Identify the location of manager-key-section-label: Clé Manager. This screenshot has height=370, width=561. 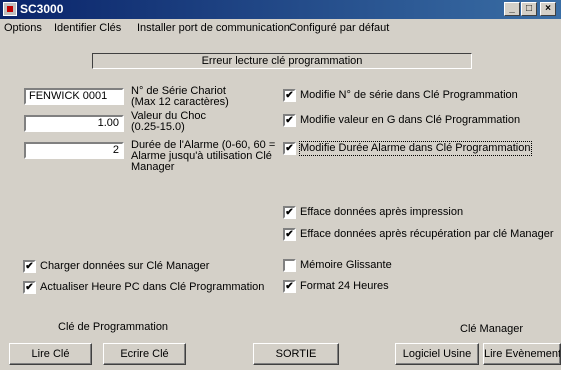
(491, 329).